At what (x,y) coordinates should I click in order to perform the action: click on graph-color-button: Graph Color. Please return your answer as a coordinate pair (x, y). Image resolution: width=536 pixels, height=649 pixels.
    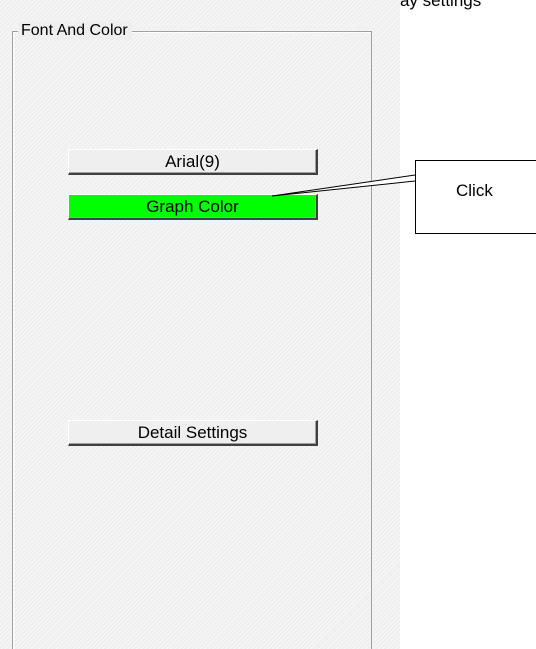
    Looking at the image, I should click on (193, 207).